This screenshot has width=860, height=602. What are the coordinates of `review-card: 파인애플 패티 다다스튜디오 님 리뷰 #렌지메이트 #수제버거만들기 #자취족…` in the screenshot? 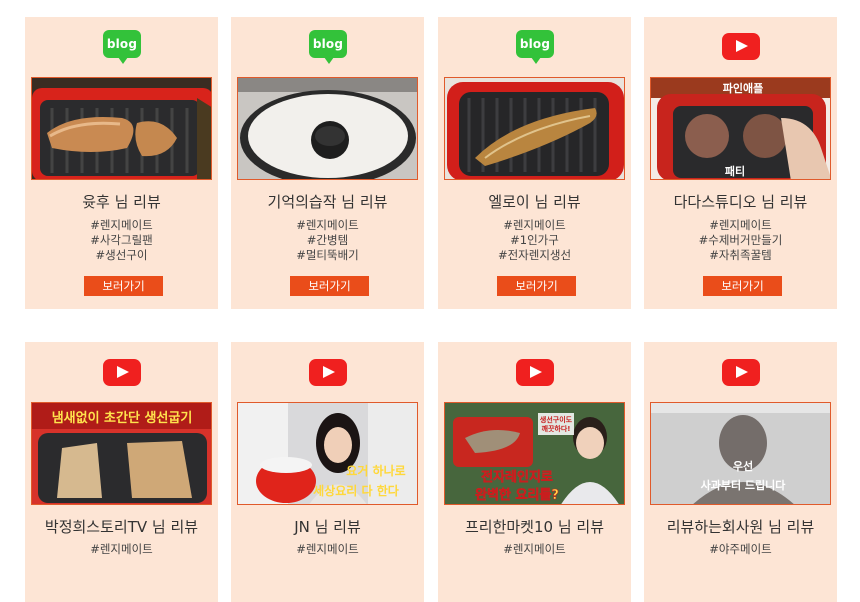 It's located at (740, 163).